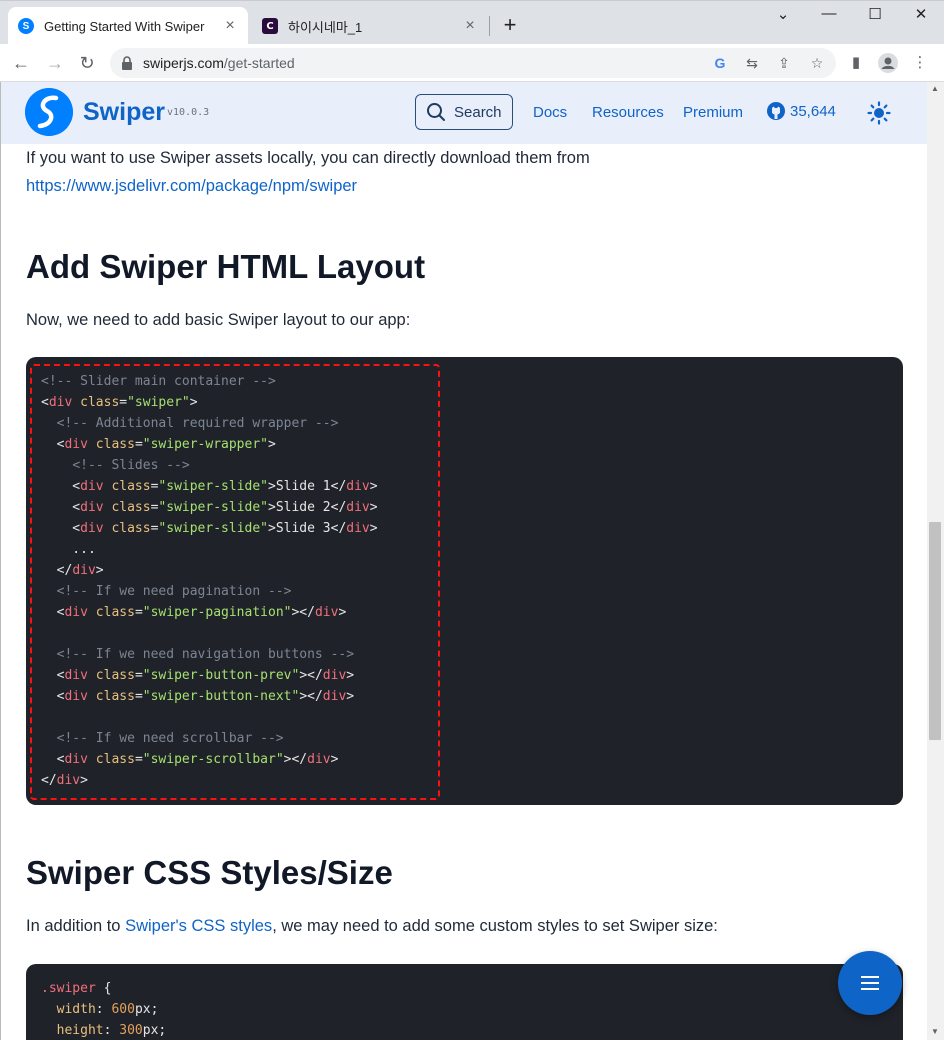  What do you see at coordinates (55, 63) in the screenshot?
I see `forward-icon: →` at bounding box center [55, 63].